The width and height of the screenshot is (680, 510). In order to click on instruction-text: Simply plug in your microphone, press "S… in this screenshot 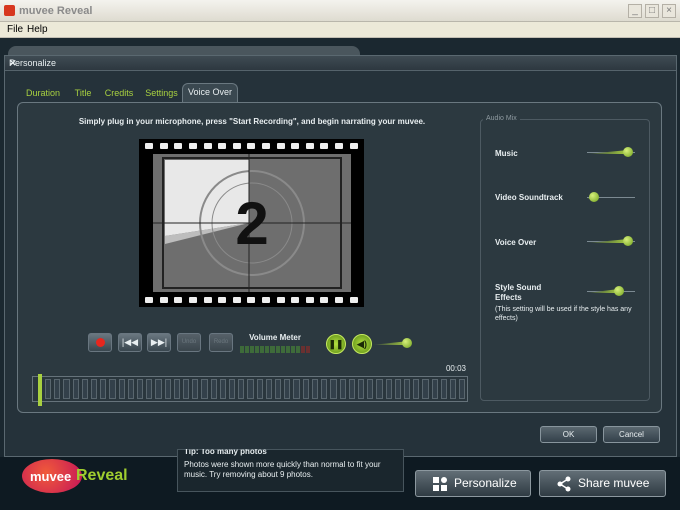, I will do `click(252, 121)`.